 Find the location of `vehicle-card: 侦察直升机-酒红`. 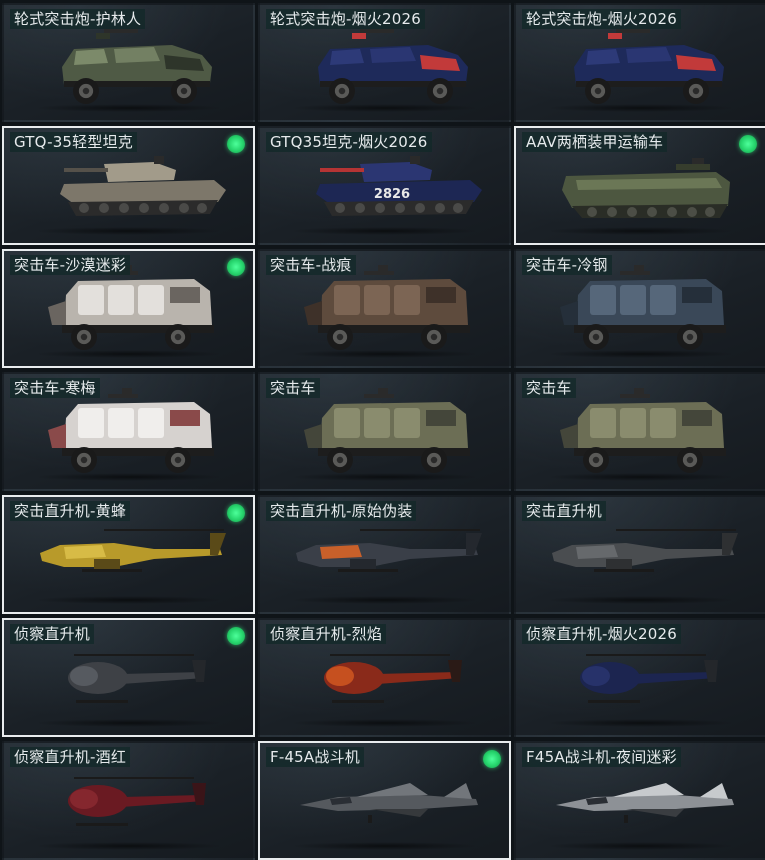

vehicle-card: 侦察直升机-酒红 is located at coordinates (128, 800).